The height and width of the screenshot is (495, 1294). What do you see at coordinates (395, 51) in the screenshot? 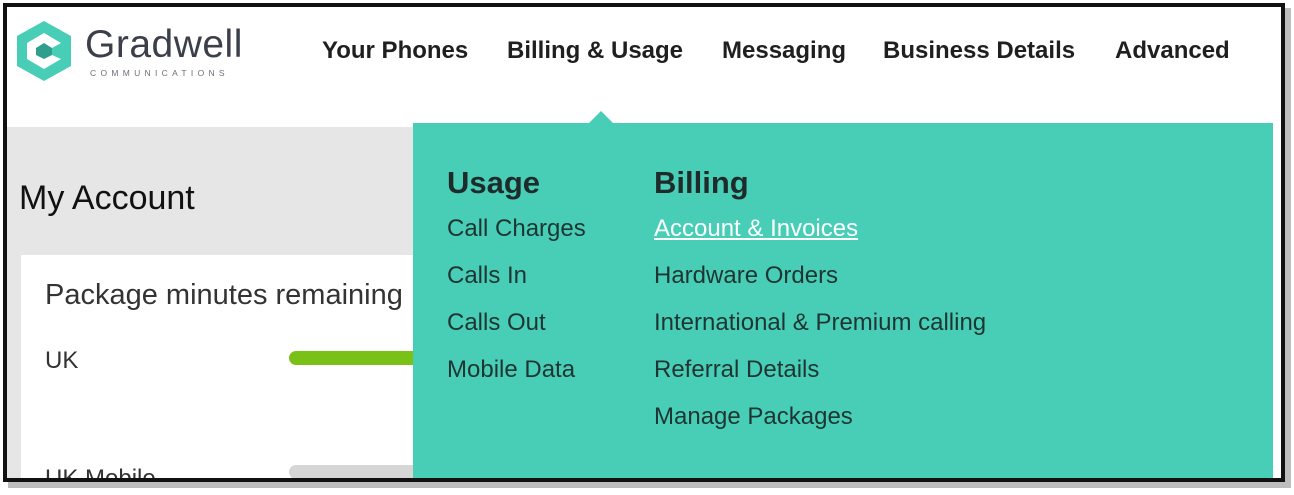
I see `nav-your-phones: Your Phones` at bounding box center [395, 51].